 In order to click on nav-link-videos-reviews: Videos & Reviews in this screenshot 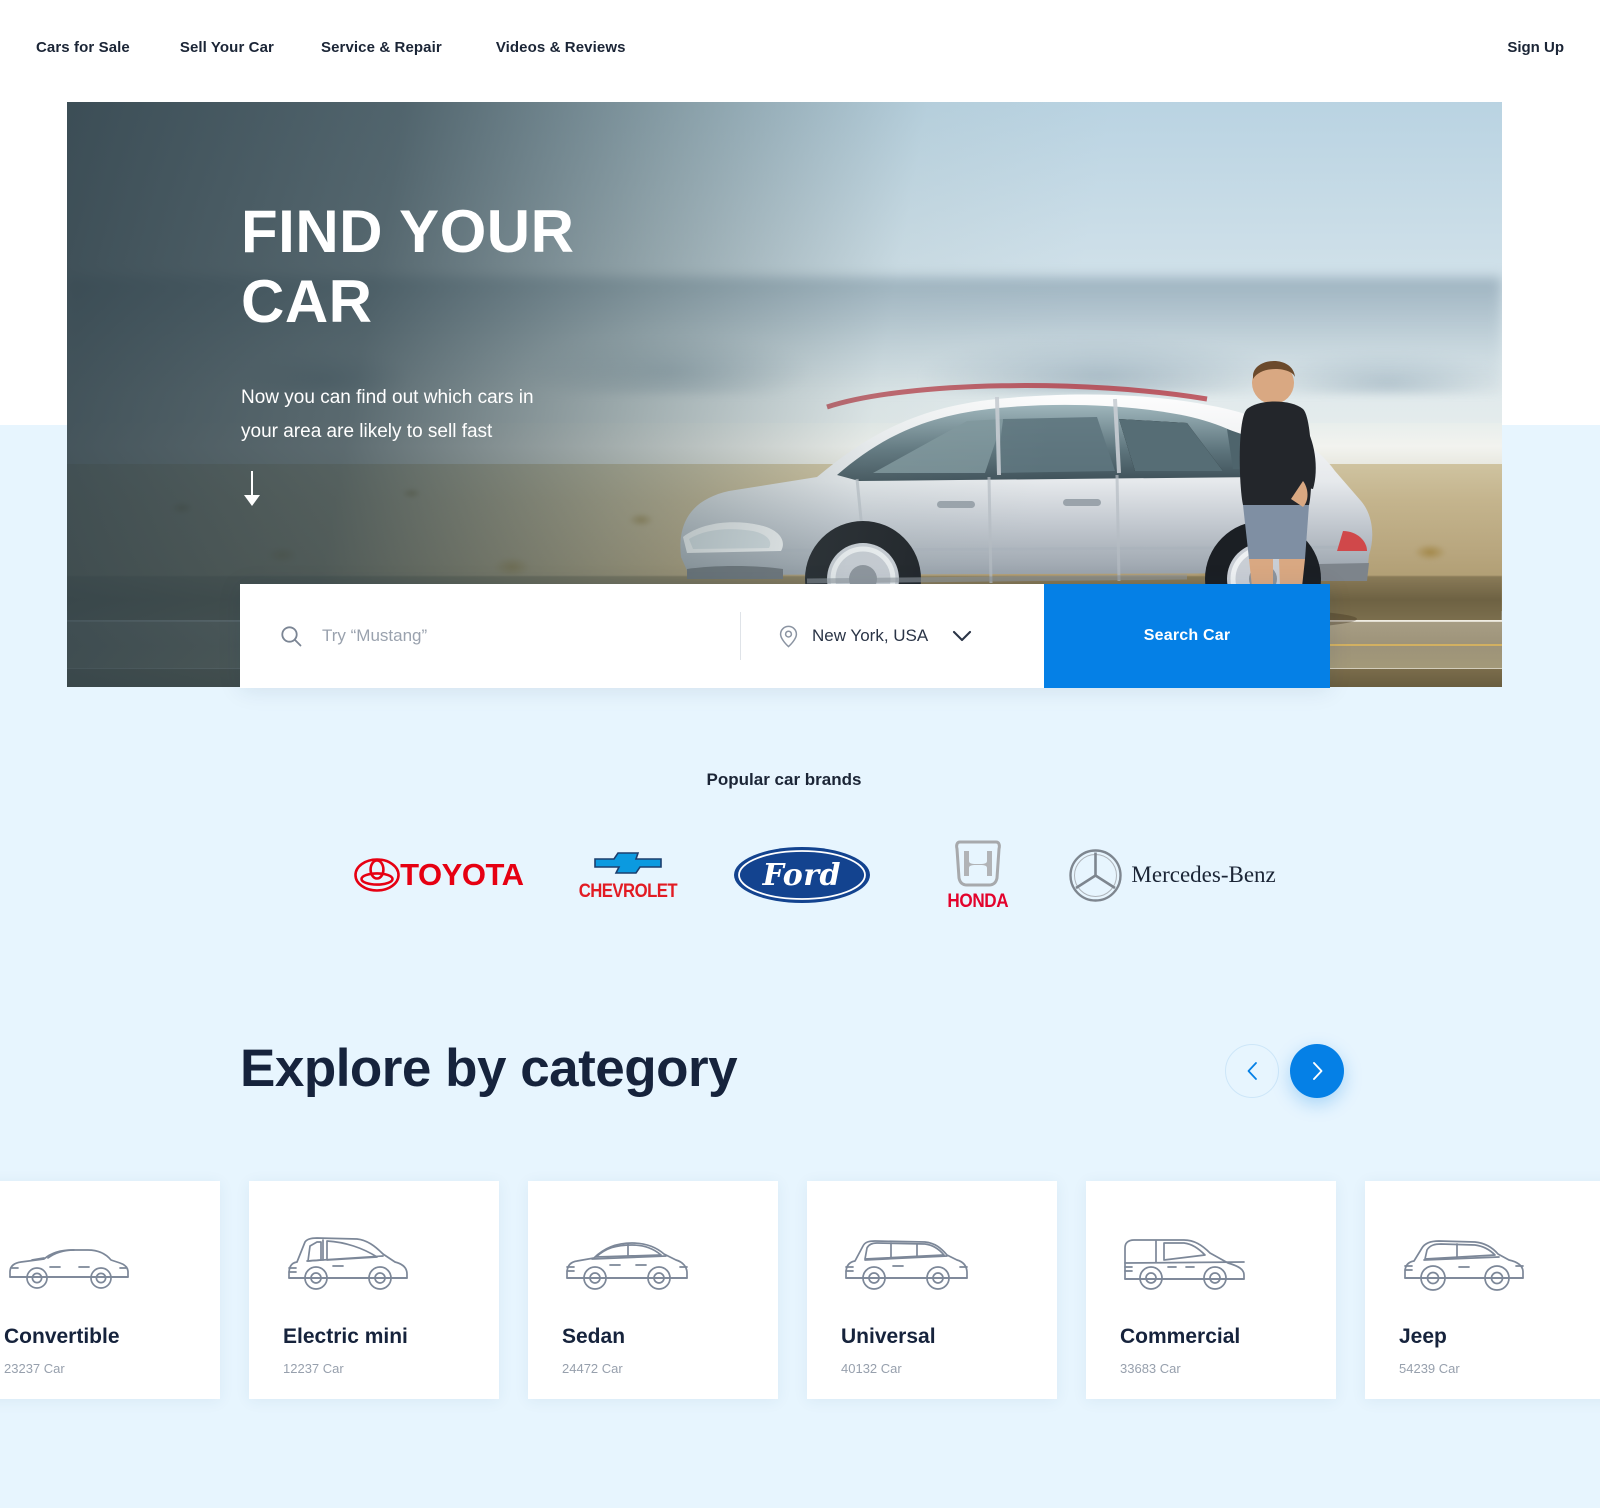, I will do `click(561, 47)`.